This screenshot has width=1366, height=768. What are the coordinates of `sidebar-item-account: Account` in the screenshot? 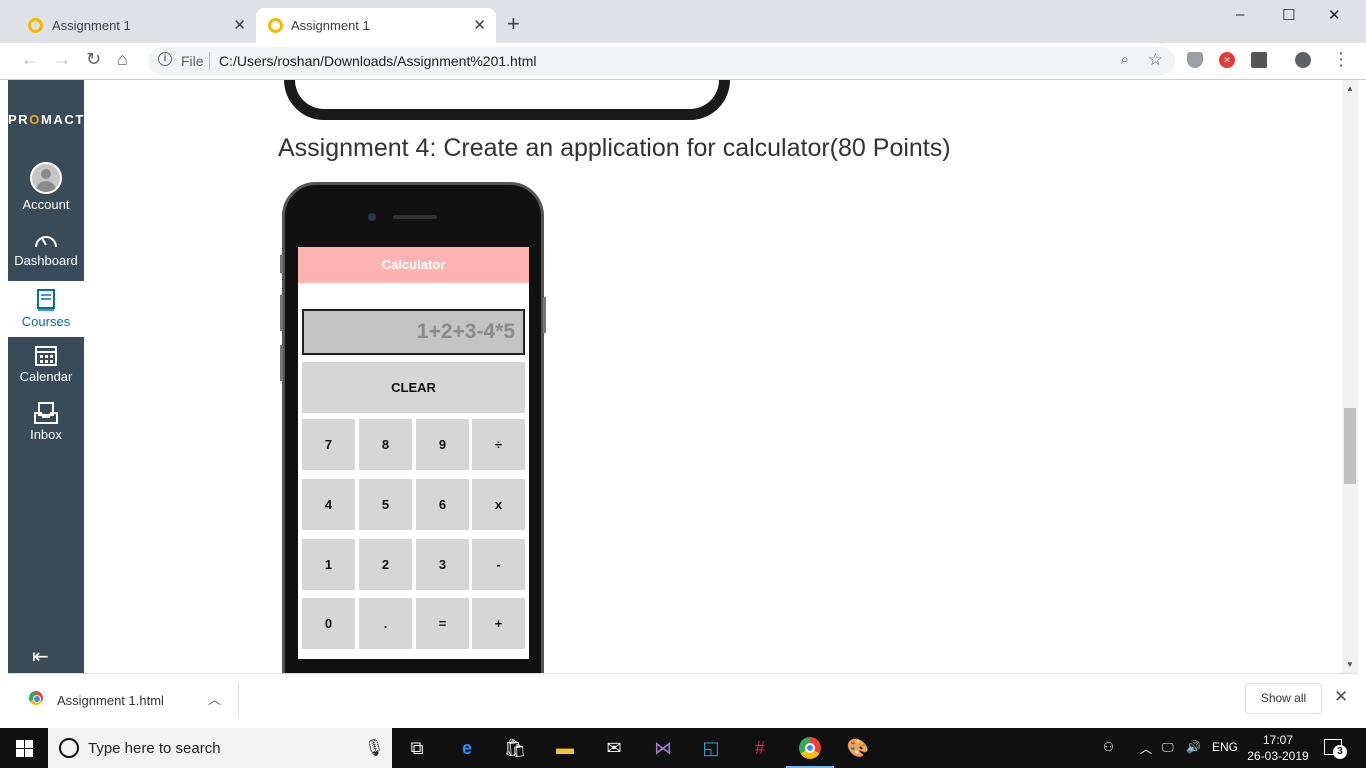 It's located at (46, 190).